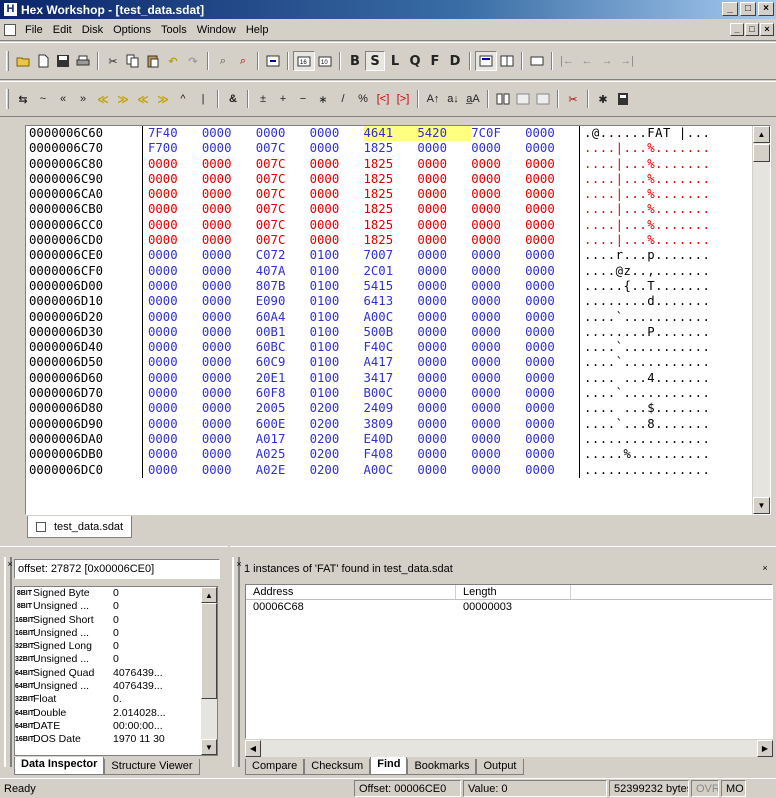 The image size is (776, 798). What do you see at coordinates (163, 99) in the screenshot?
I see `block-rotate-right-icon: ≫` at bounding box center [163, 99].